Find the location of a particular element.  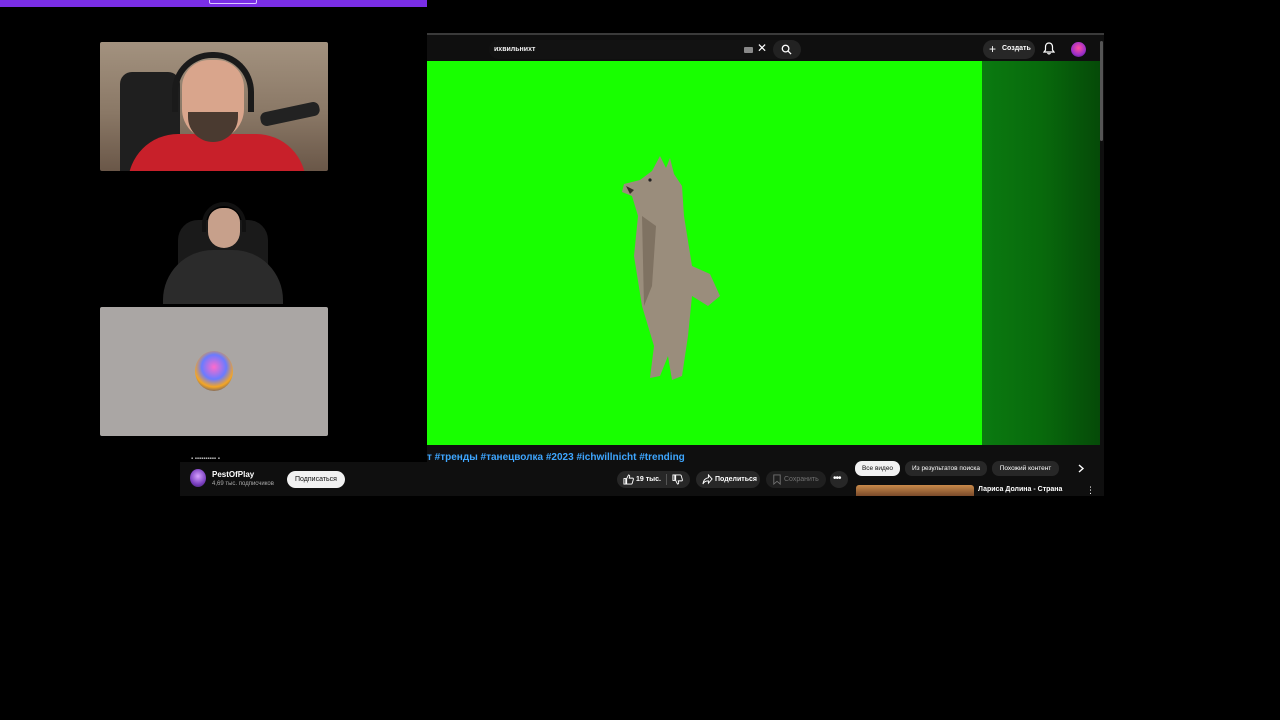

more-dots-icon: ••• is located at coordinates (837, 478).